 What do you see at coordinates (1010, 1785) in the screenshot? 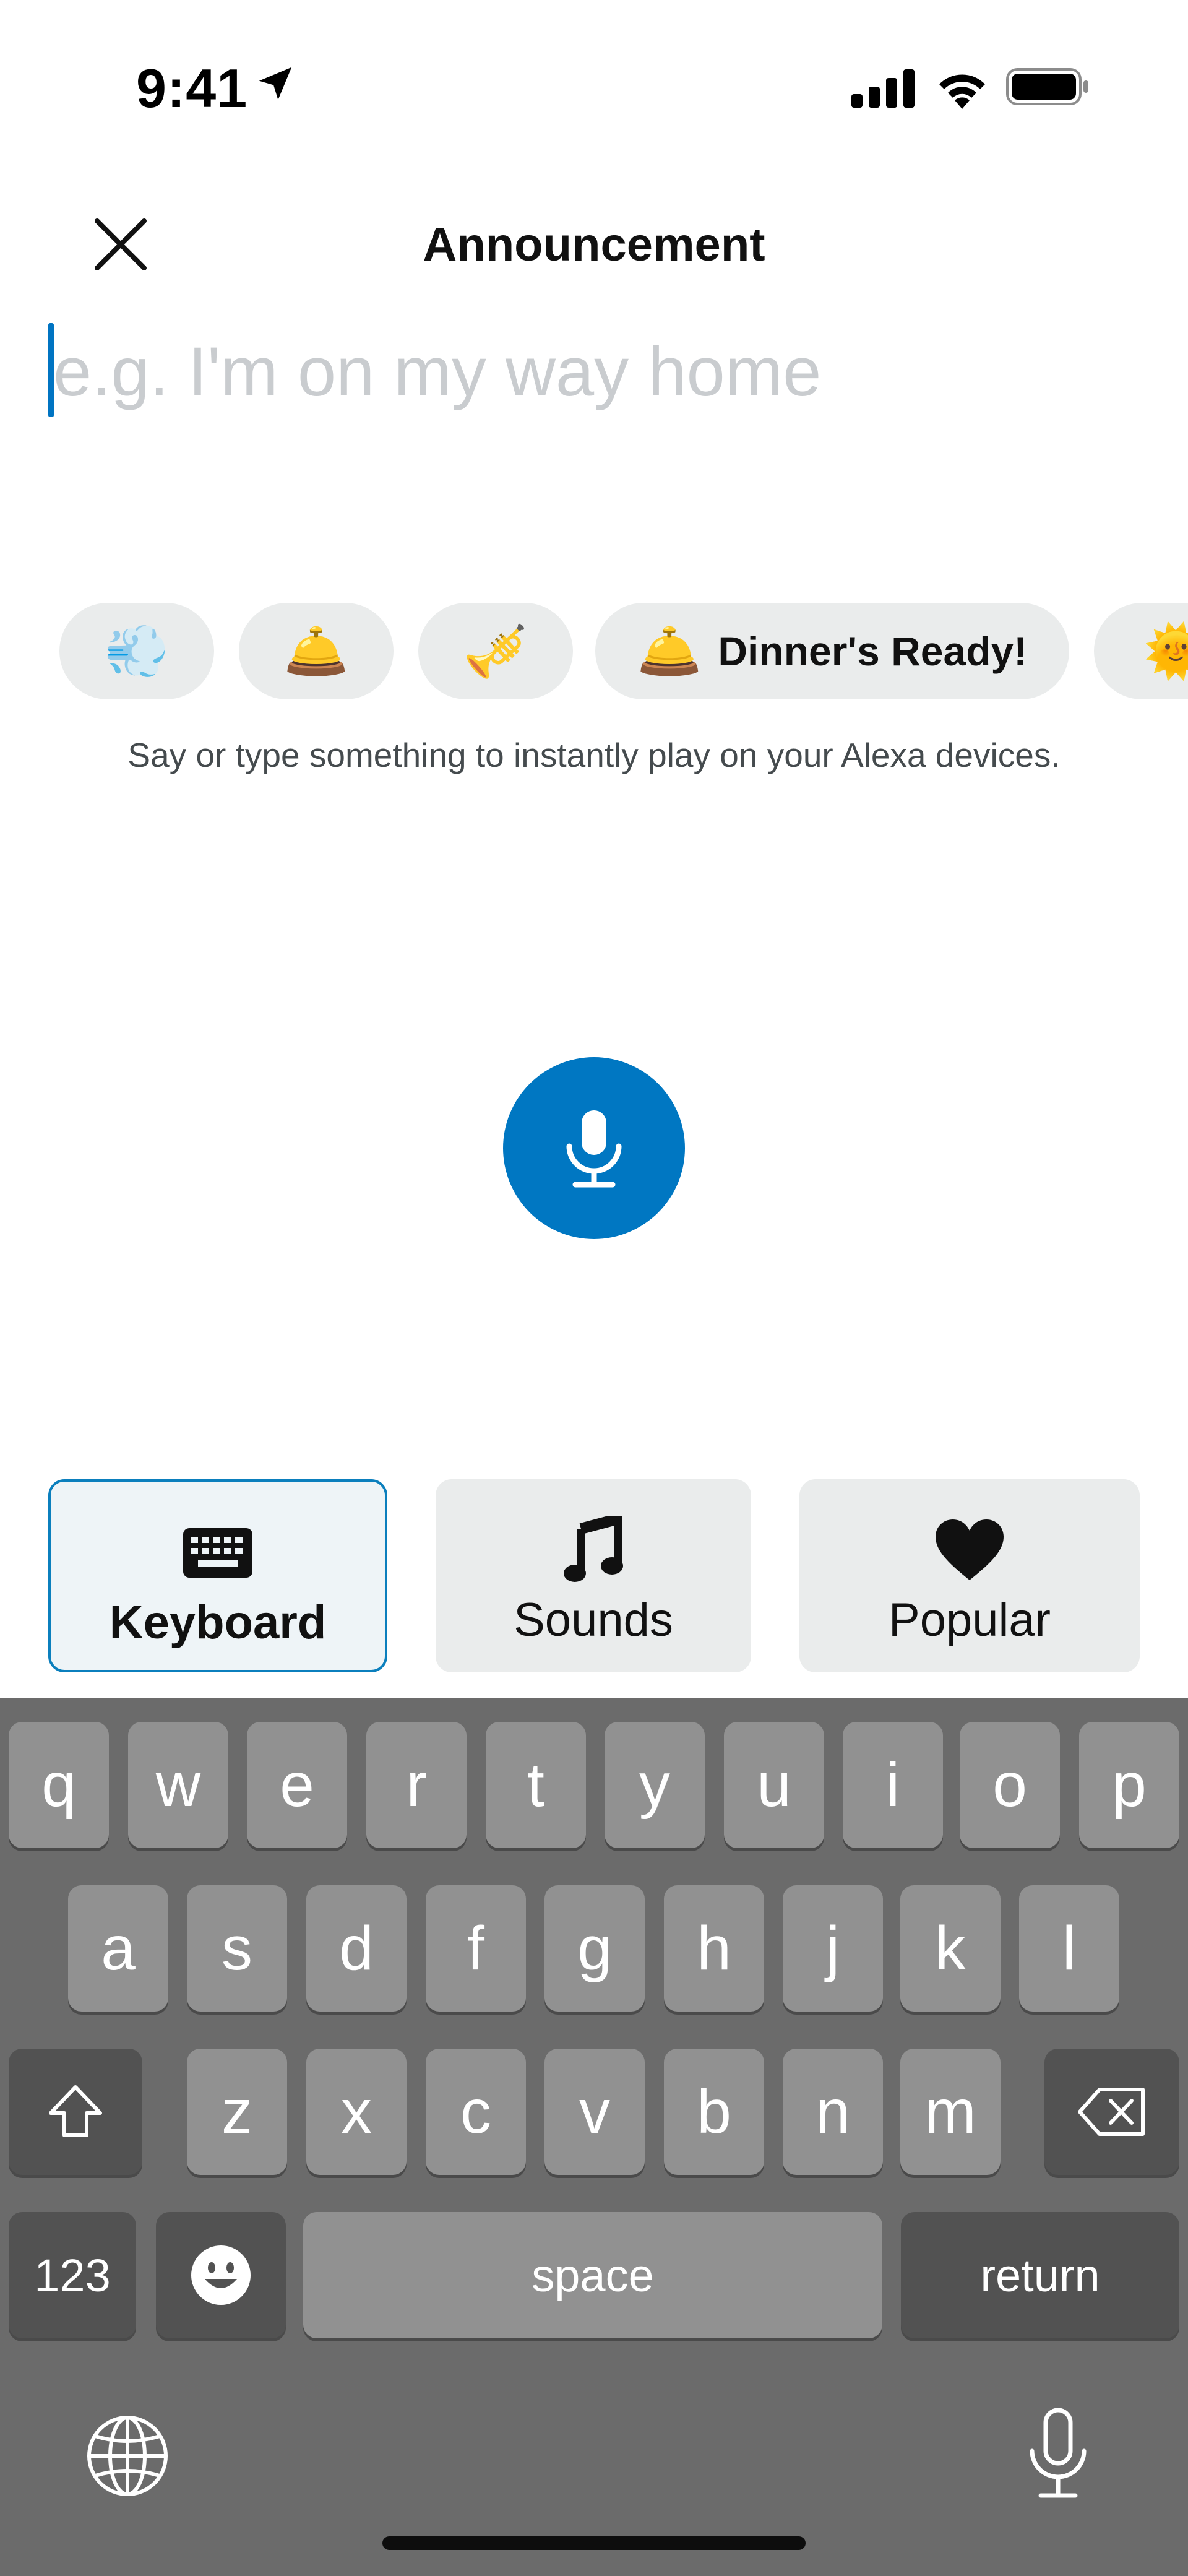
I see `key: o` at bounding box center [1010, 1785].